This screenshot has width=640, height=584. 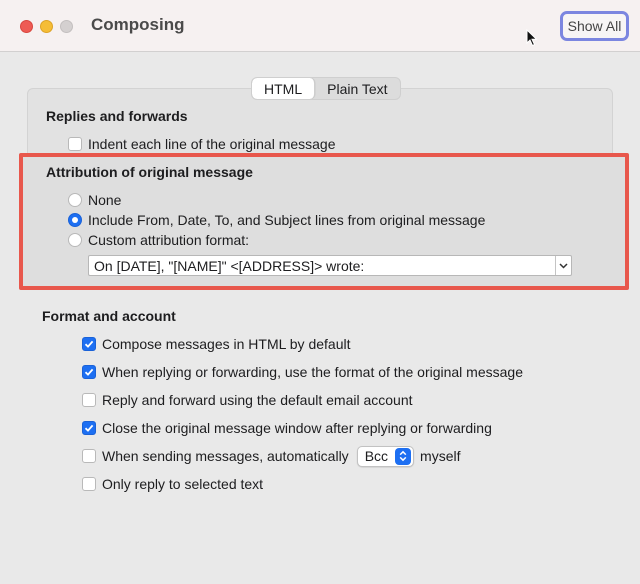 I want to click on auto-bcc-label: When sending messages, automatically, so click(x=225, y=456).